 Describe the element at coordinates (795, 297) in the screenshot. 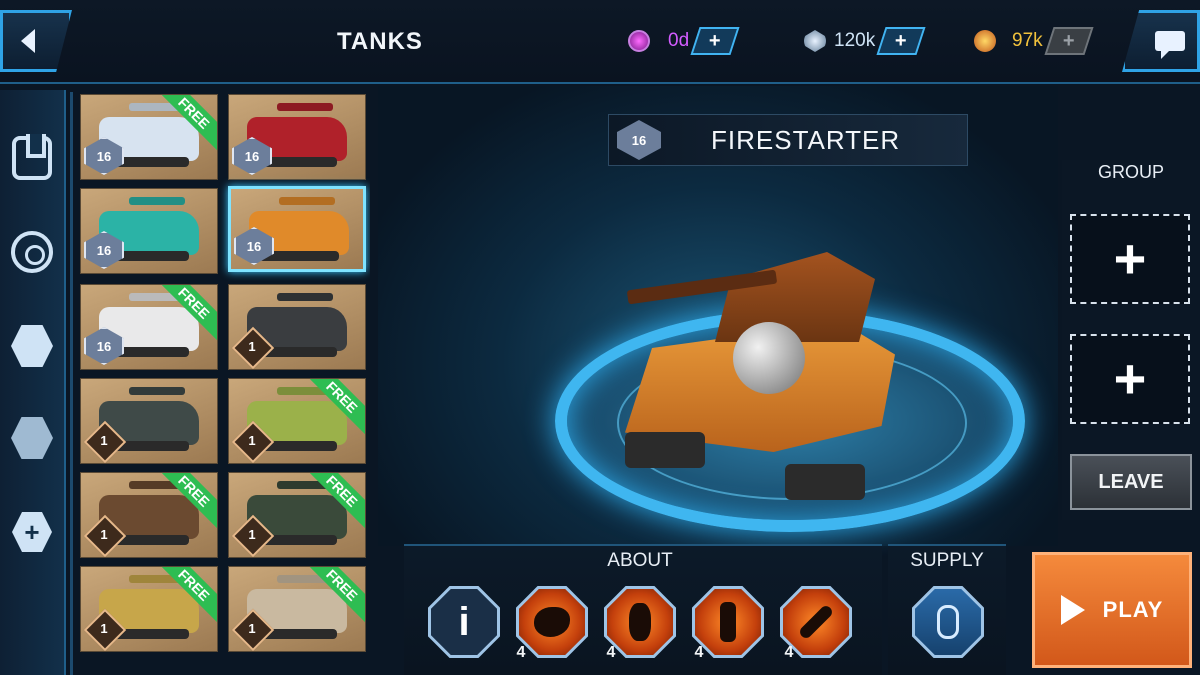

I see `tank-turret` at that location.